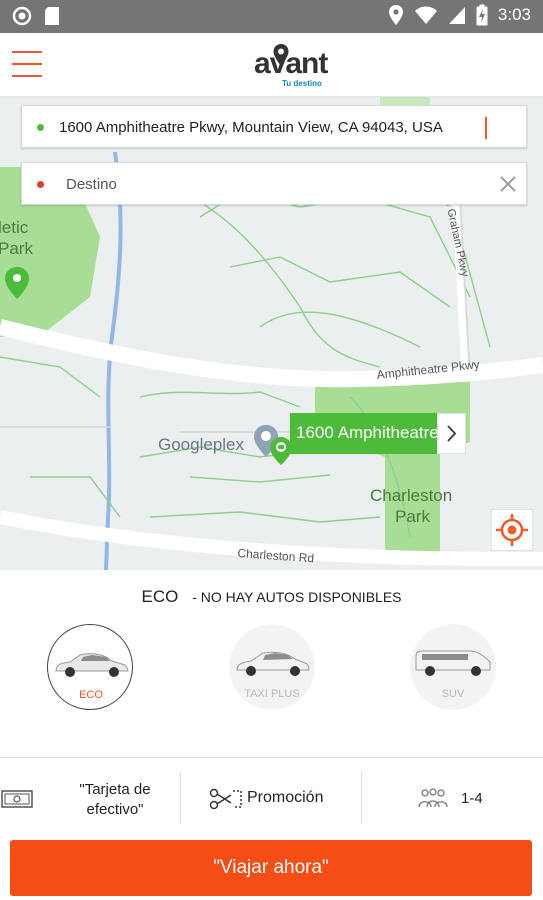 The width and height of the screenshot is (543, 900). I want to click on map-label-park-left-2: Park, so click(16, 248).